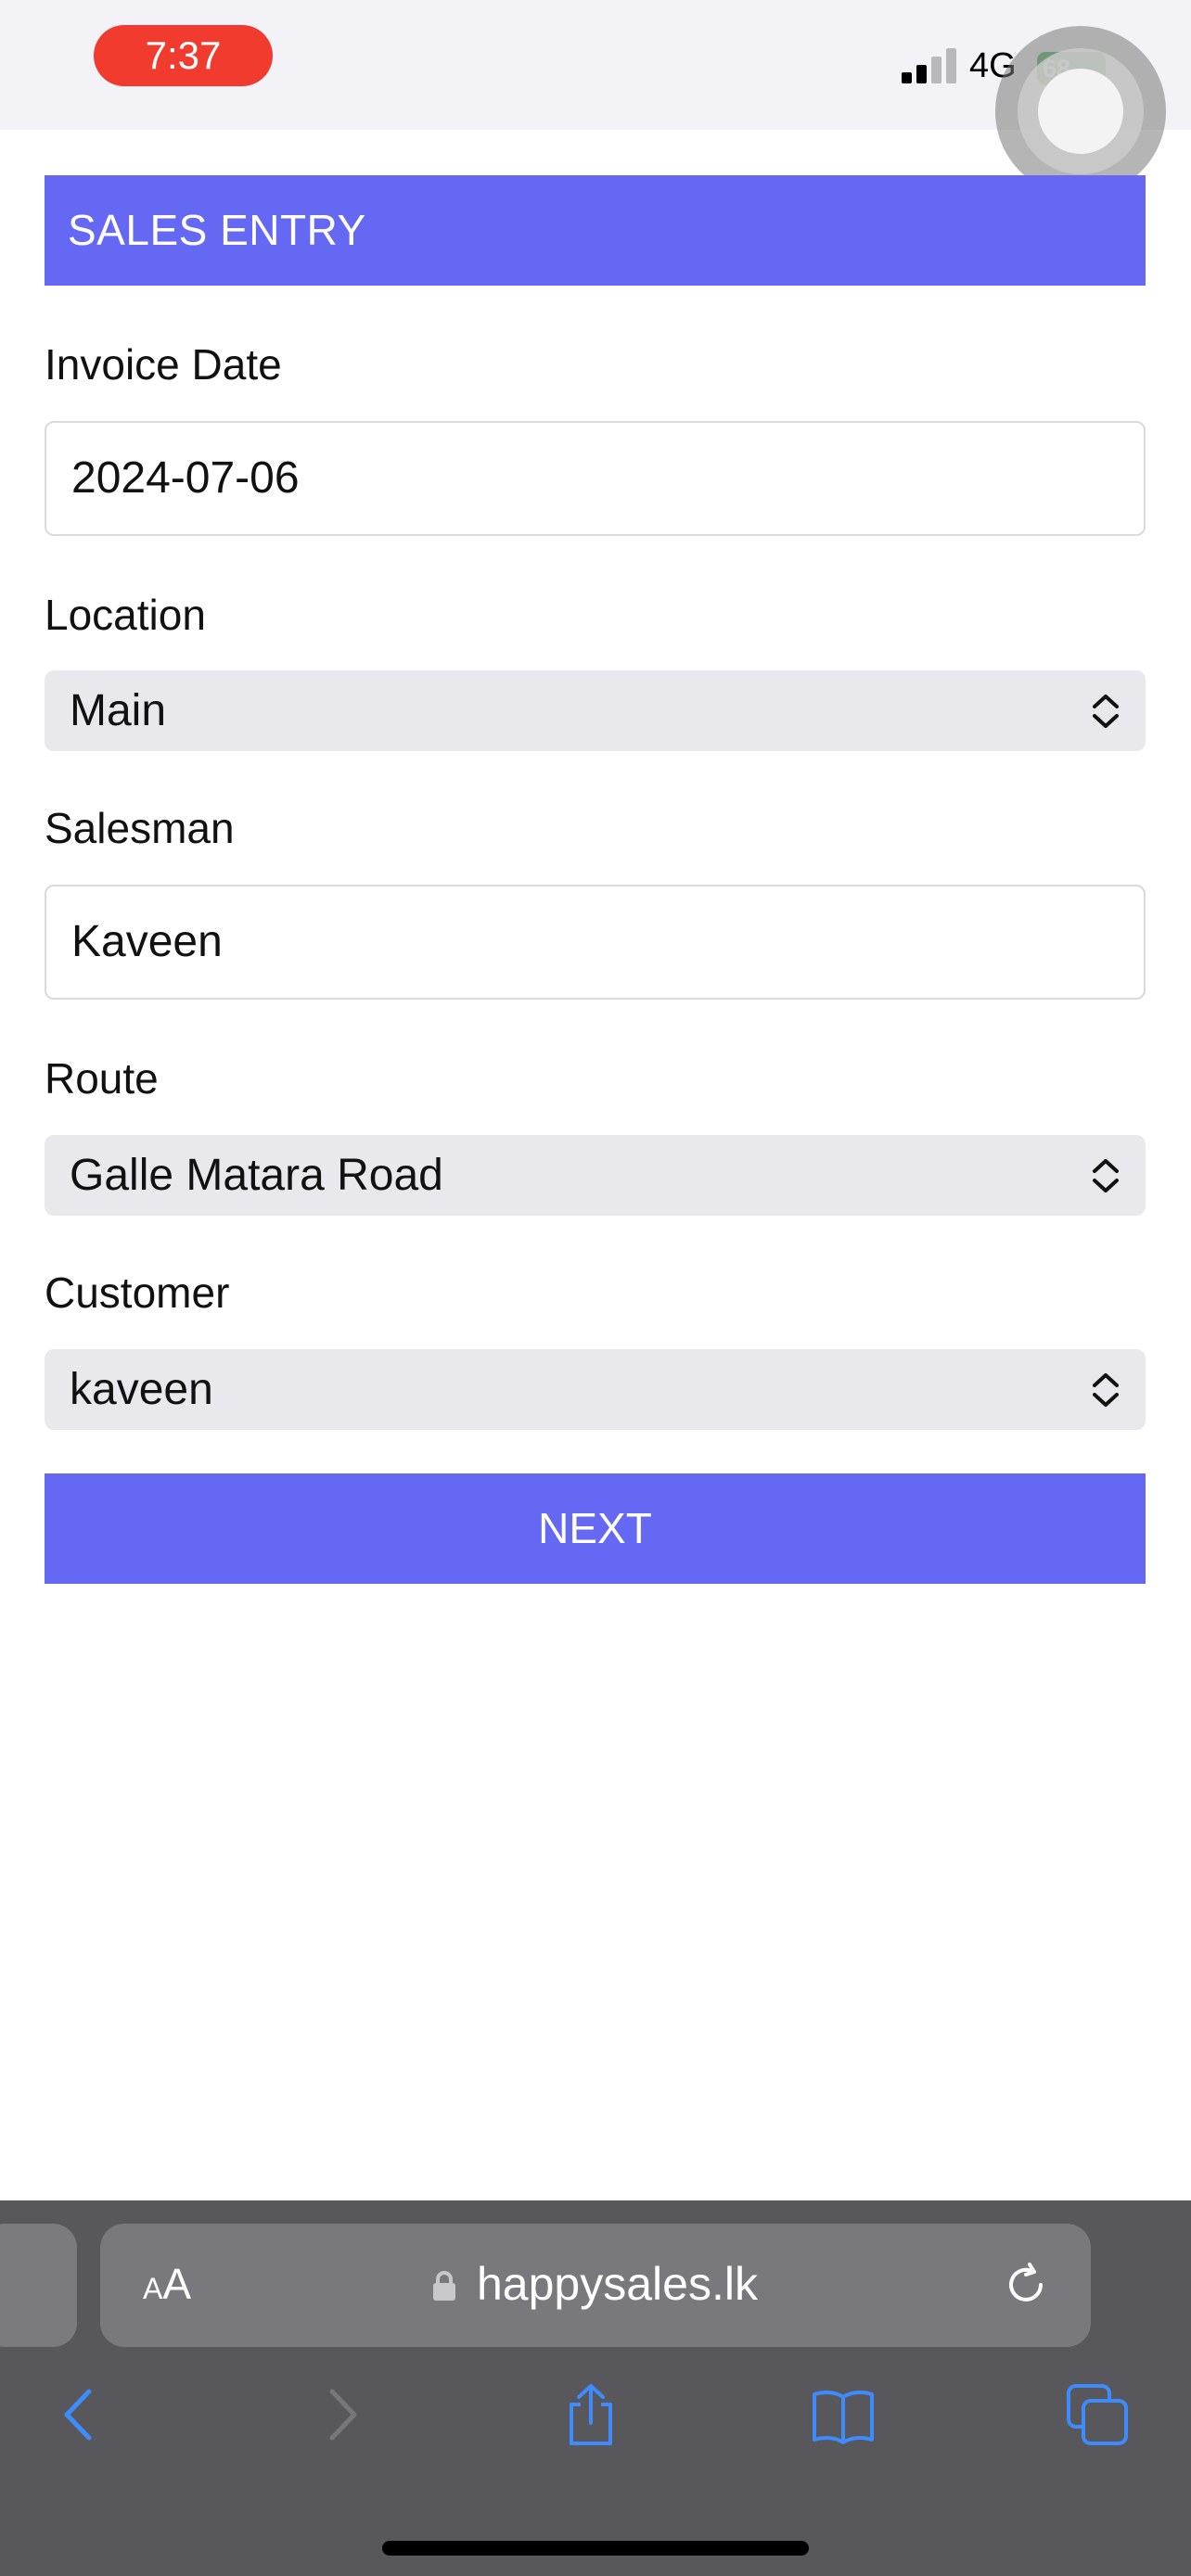  I want to click on browser-toolbar: AA happysales.lk, so click(595, 2388).